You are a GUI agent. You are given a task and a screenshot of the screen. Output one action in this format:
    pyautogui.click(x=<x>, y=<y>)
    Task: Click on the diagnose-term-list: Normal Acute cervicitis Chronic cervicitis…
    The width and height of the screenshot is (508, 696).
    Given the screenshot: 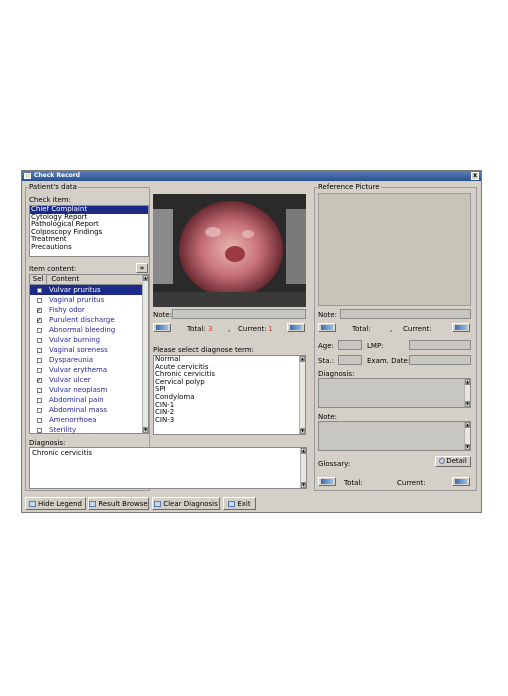 What is the action you would take?
    pyautogui.click(x=229, y=395)
    